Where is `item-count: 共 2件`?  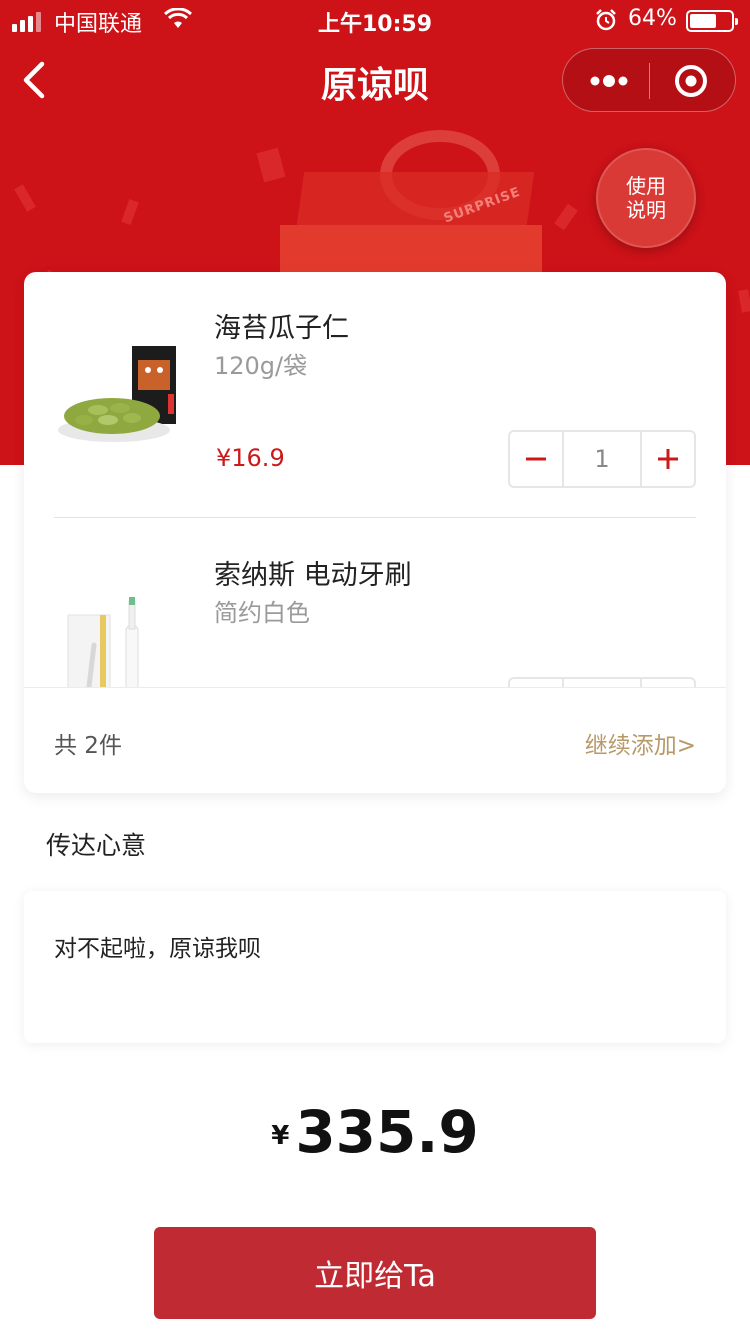
item-count: 共 2件 is located at coordinates (88, 746).